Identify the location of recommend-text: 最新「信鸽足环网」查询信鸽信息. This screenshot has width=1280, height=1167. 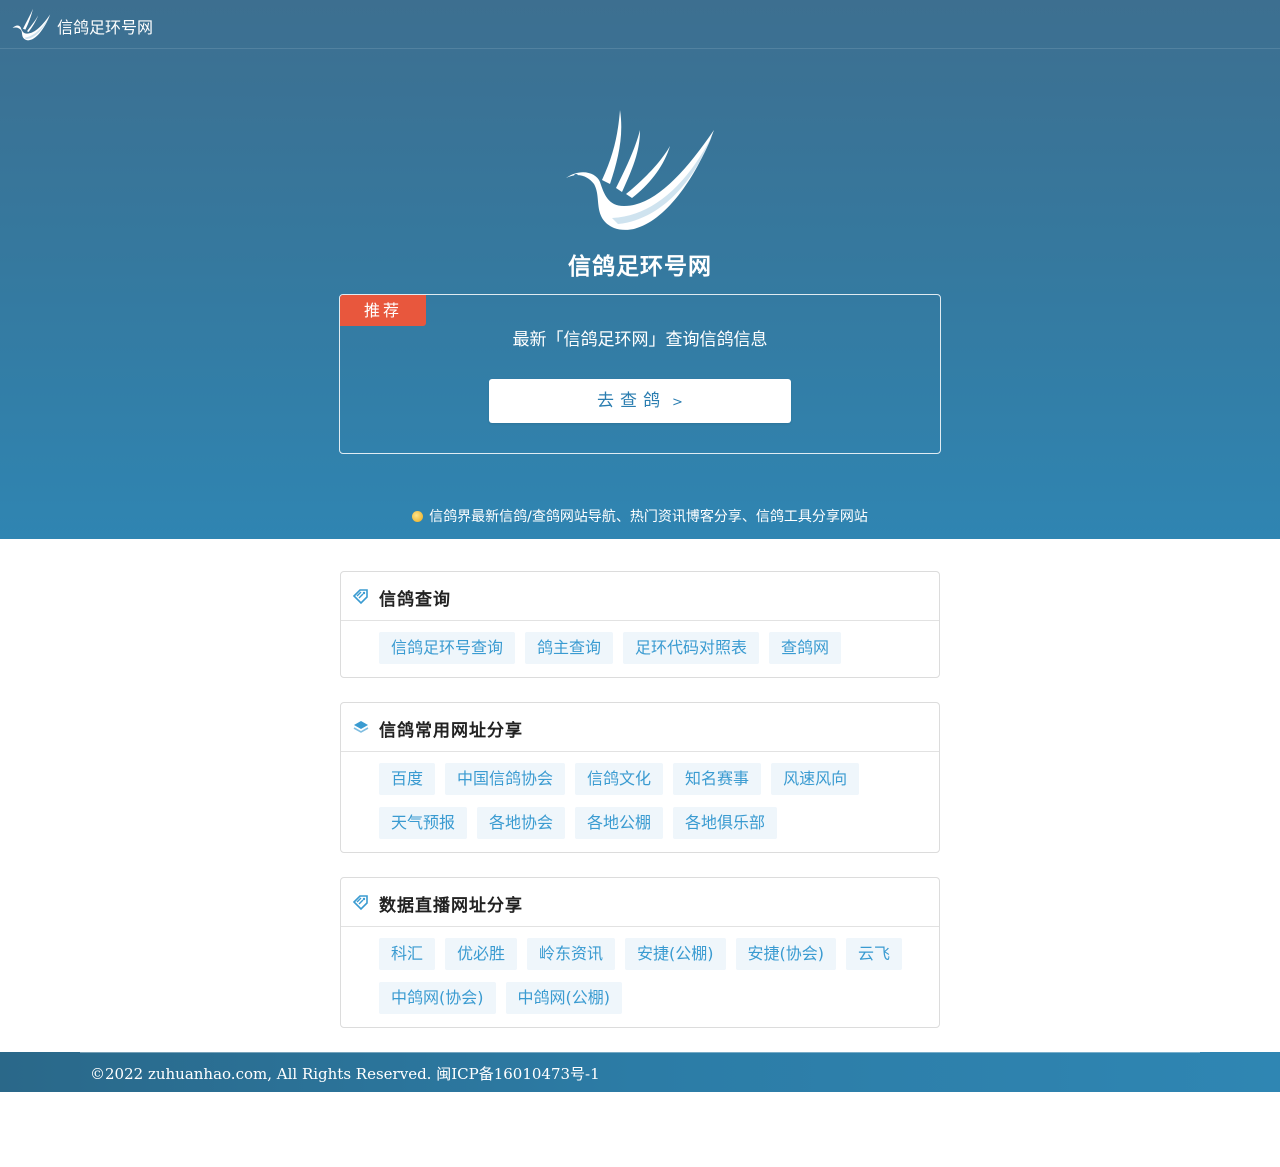
(640, 340).